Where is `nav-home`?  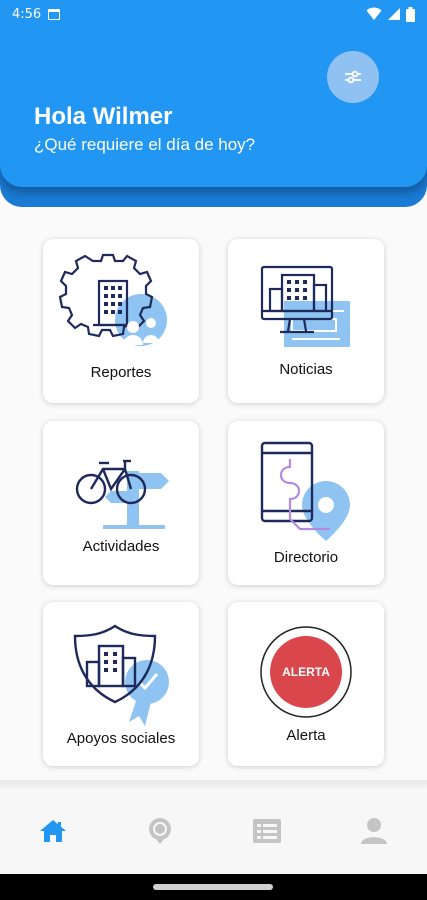
nav-home is located at coordinates (53, 831).